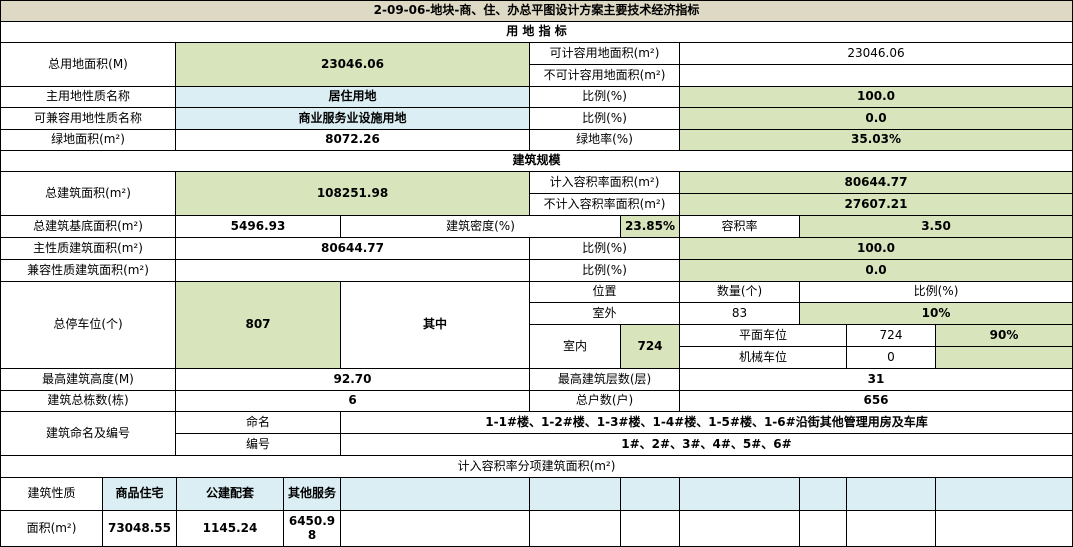 The width and height of the screenshot is (1073, 547). Describe the element at coordinates (936, 292) in the screenshot. I see `parking-ratio-header: 比例(%)` at that location.